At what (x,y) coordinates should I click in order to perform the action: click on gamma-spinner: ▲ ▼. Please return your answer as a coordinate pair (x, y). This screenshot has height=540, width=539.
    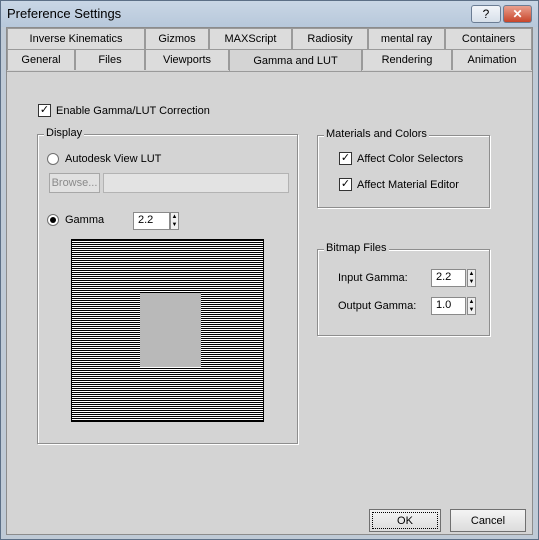
    Looking at the image, I should click on (174, 221).